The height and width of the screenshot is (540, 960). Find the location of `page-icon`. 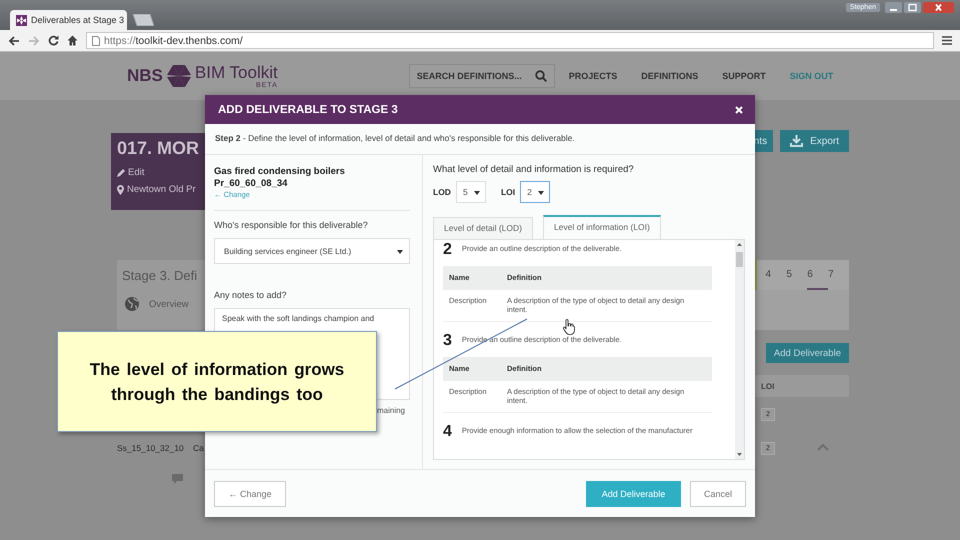

page-icon is located at coordinates (96, 41).